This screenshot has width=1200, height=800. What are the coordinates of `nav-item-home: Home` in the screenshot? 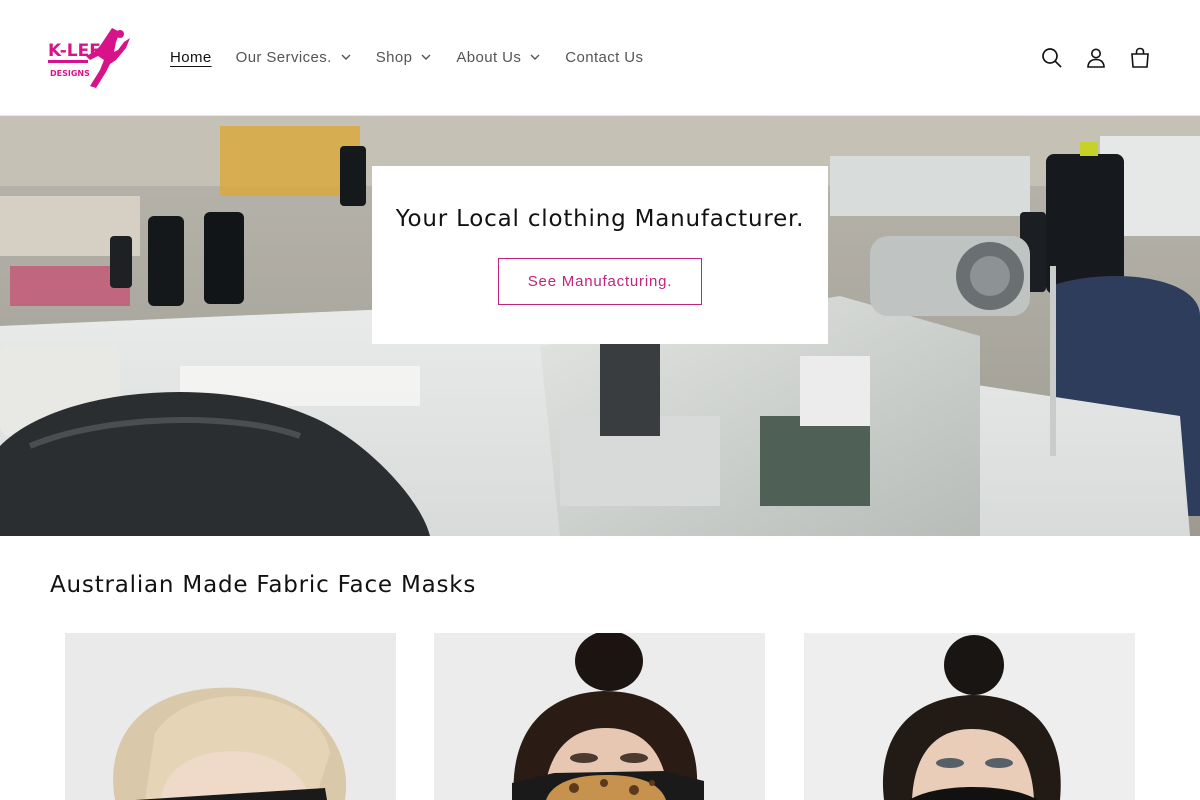 It's located at (191, 57).